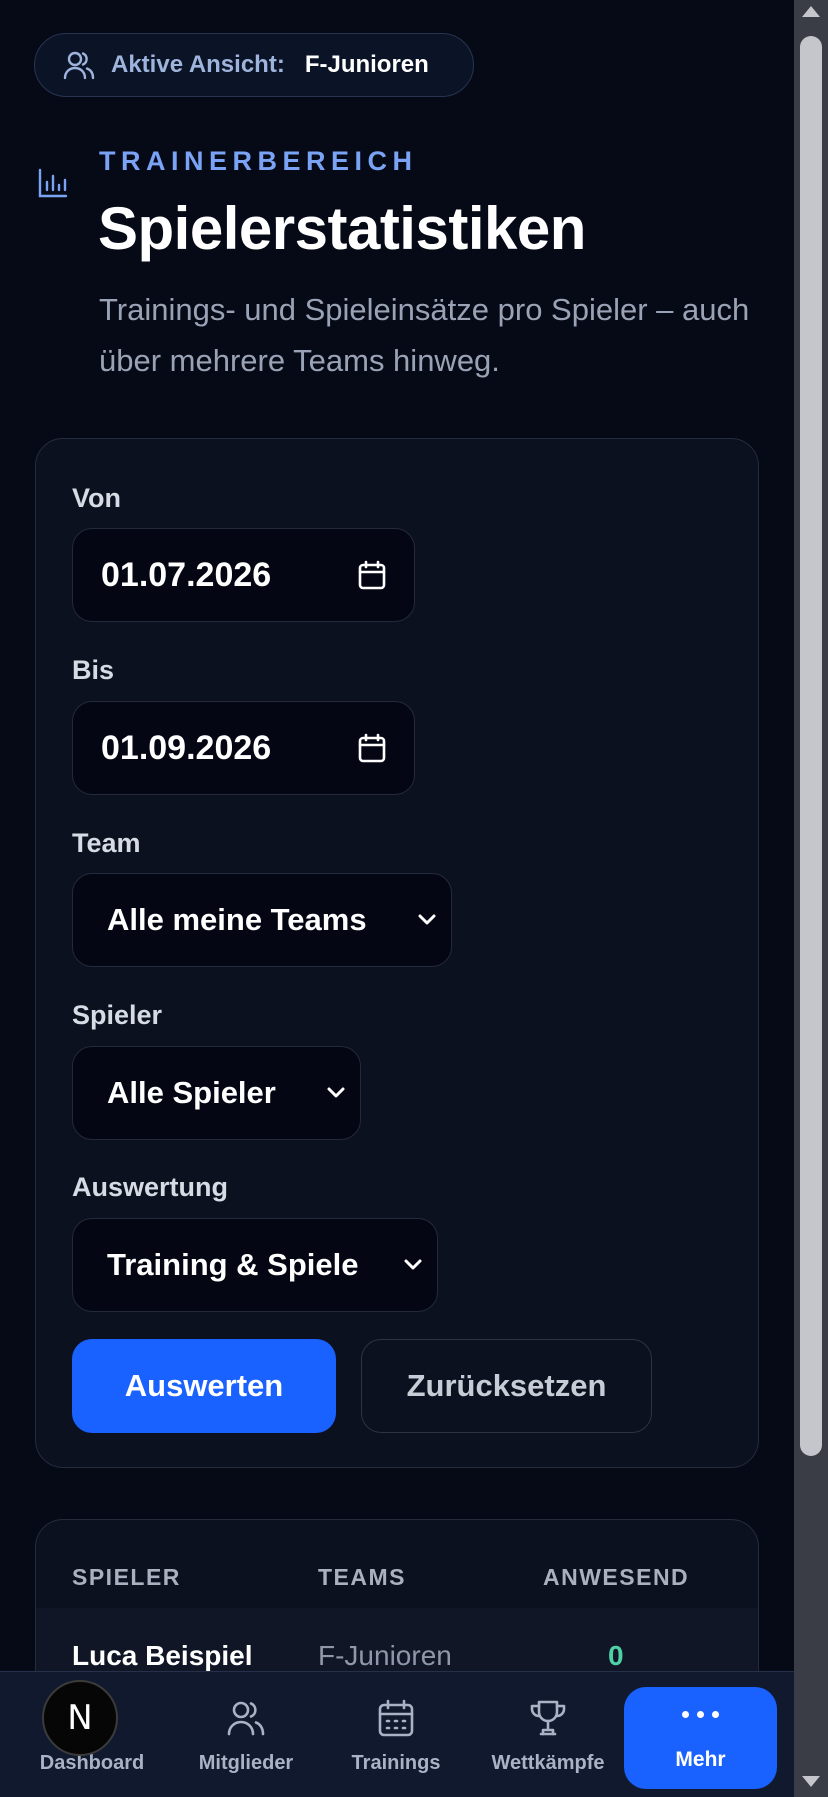  Describe the element at coordinates (616, 1577) in the screenshot. I see `column-header-present: ANWESEND` at that location.